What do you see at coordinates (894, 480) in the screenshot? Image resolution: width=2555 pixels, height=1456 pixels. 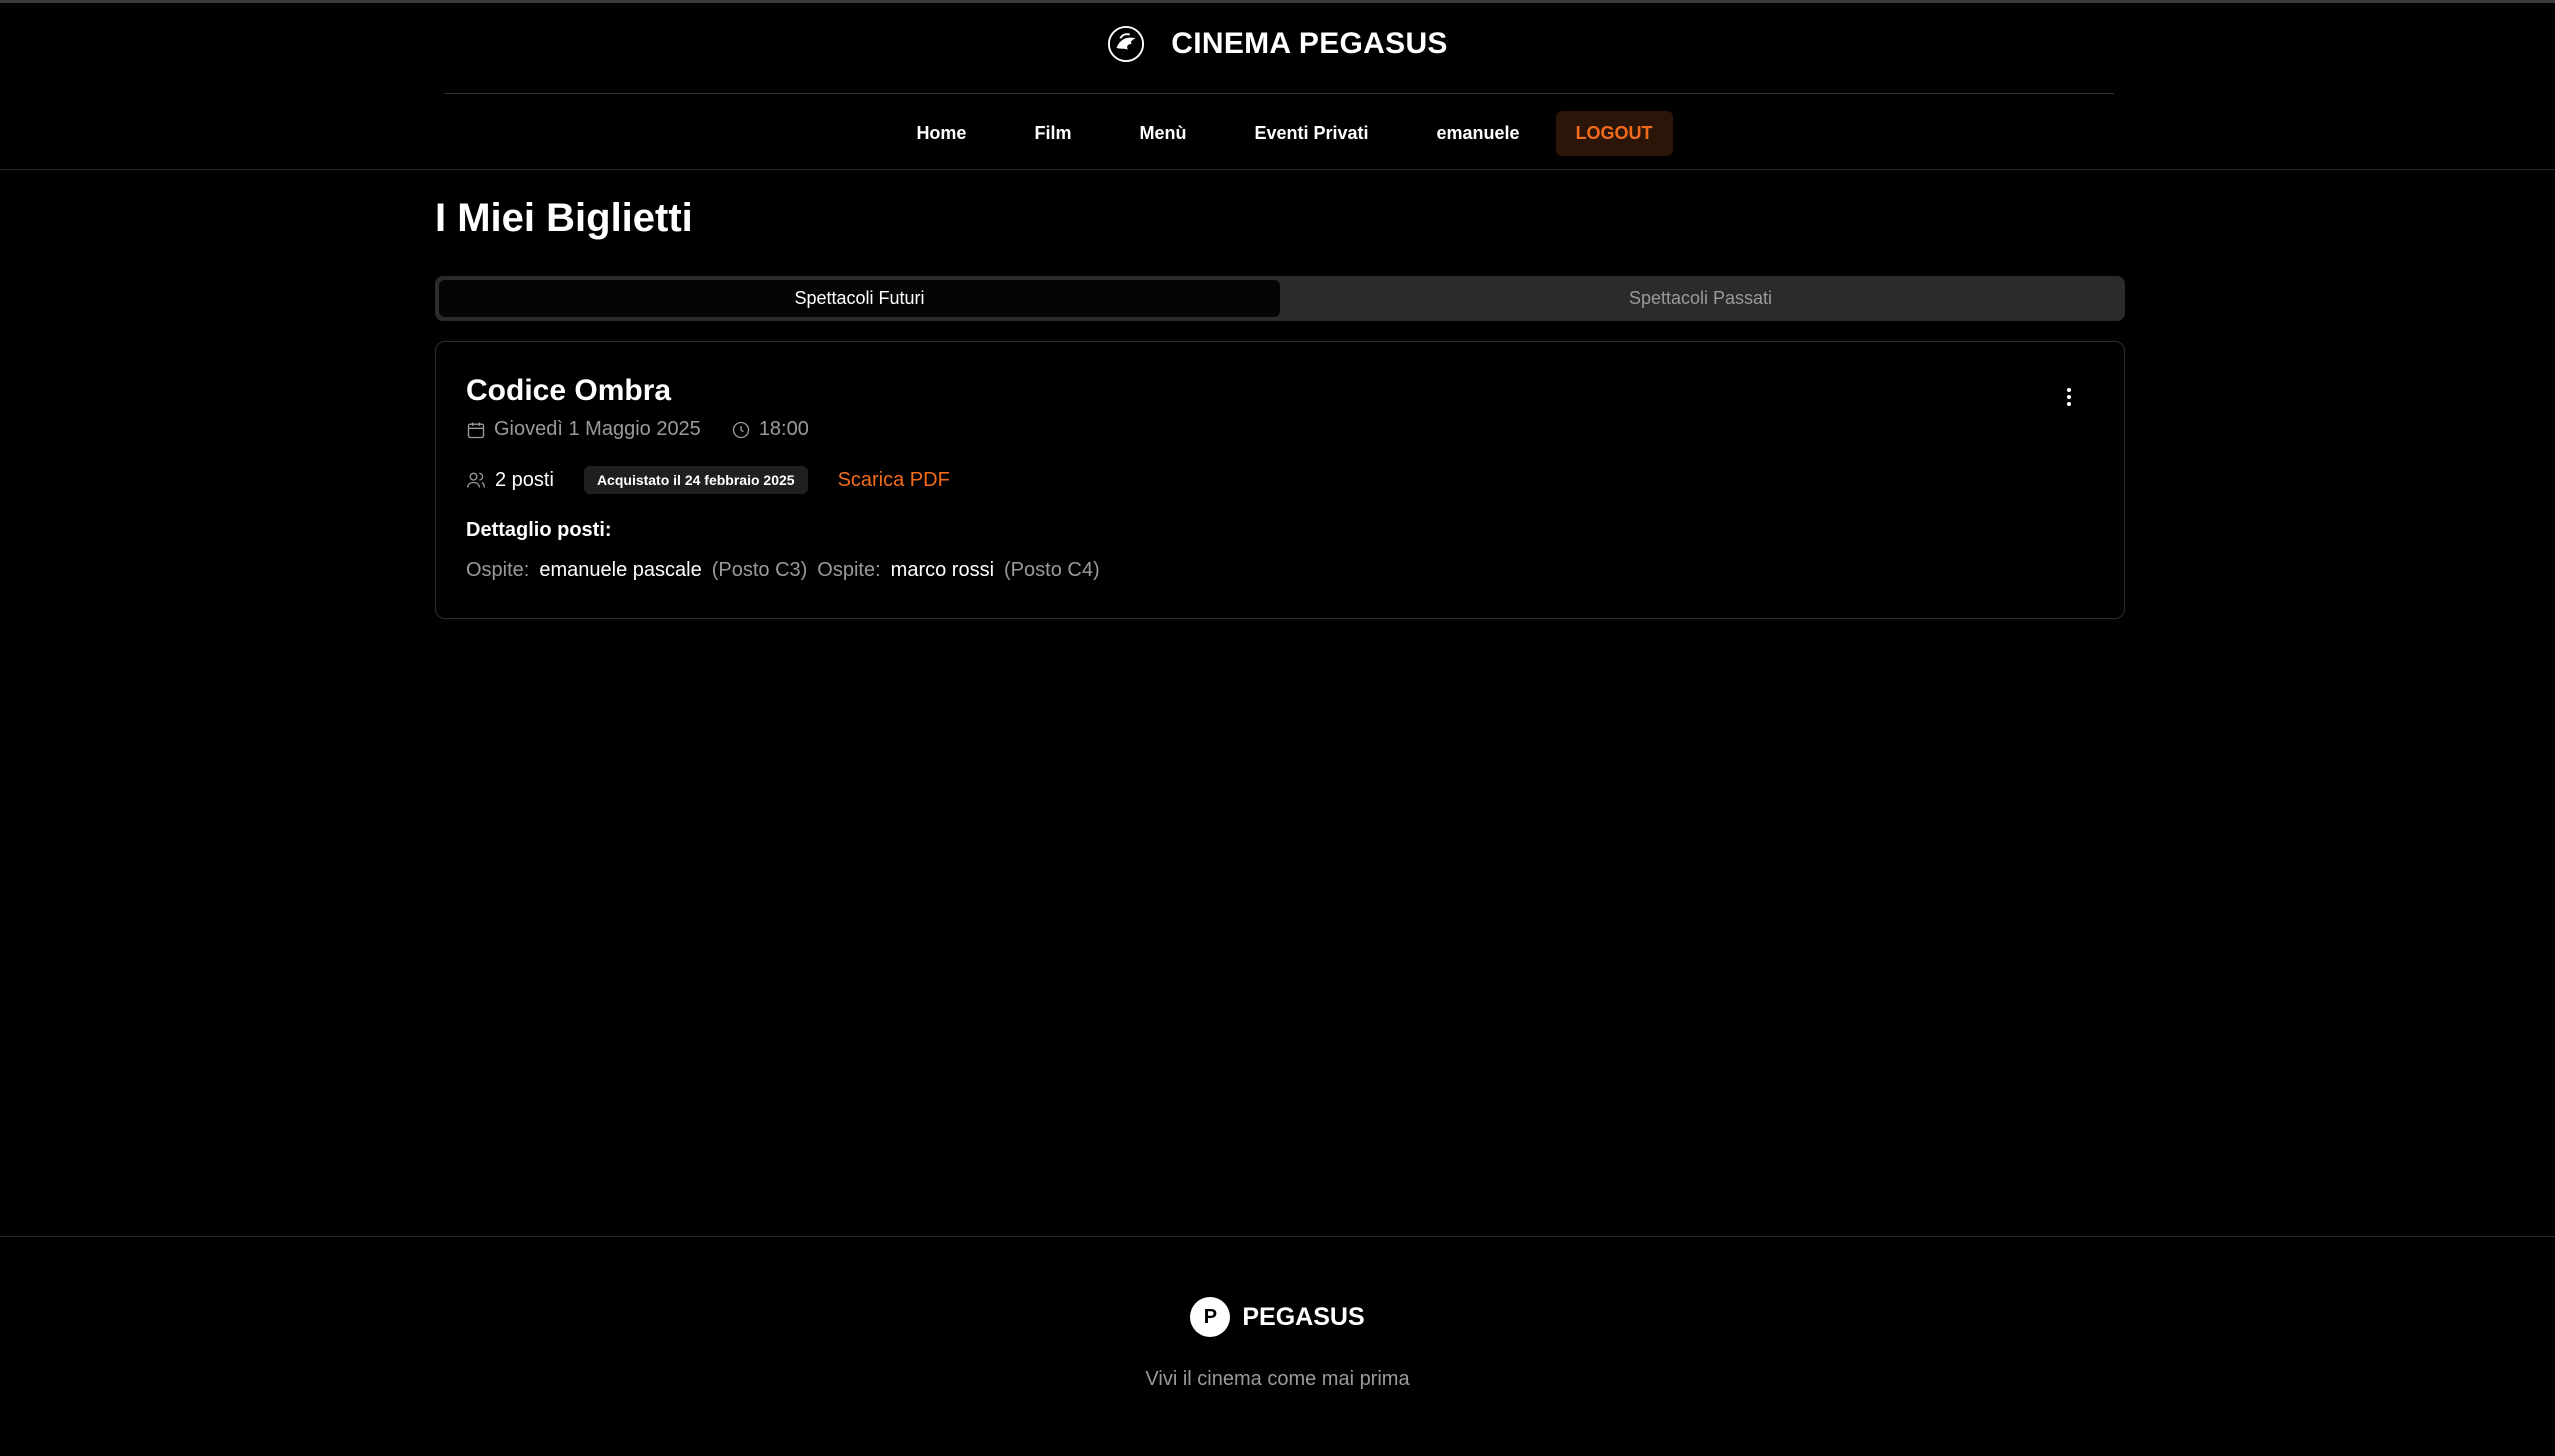 I see `download-pdf-link: Scarica PDF` at bounding box center [894, 480].